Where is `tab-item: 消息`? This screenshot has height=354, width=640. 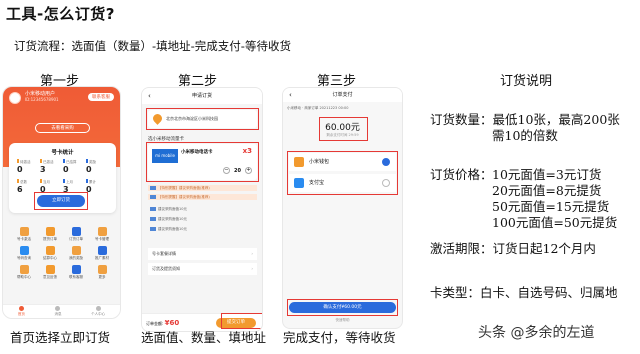
tab-item: 消息 is located at coordinates (57, 311).